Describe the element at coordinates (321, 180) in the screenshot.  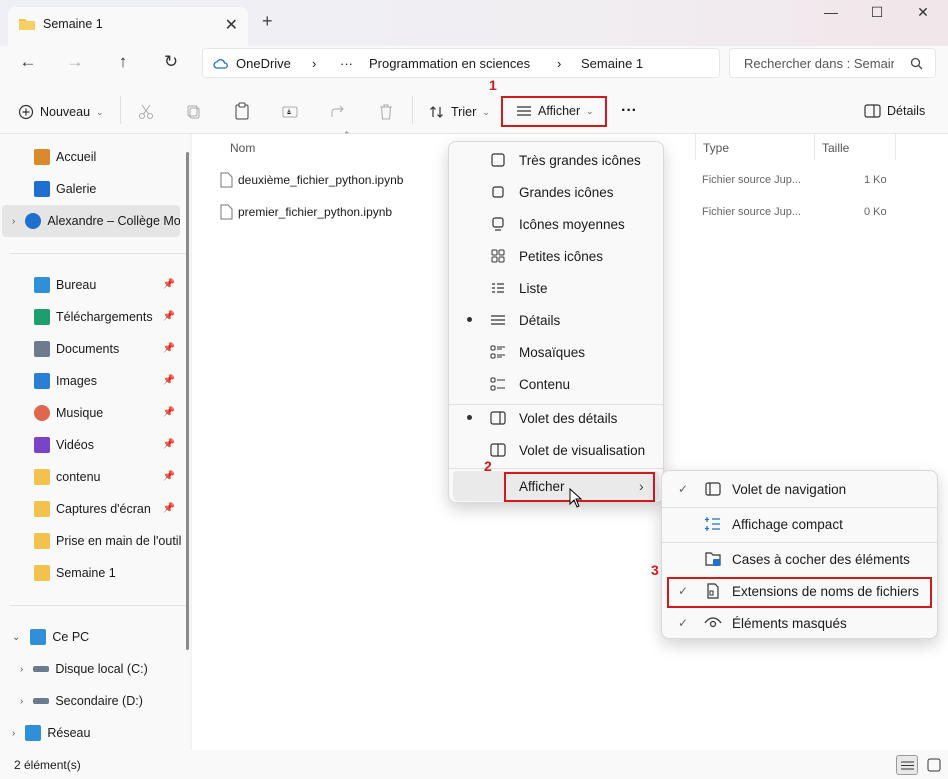
I see `file-name: deuxième_fichier_python.ipynb` at that location.